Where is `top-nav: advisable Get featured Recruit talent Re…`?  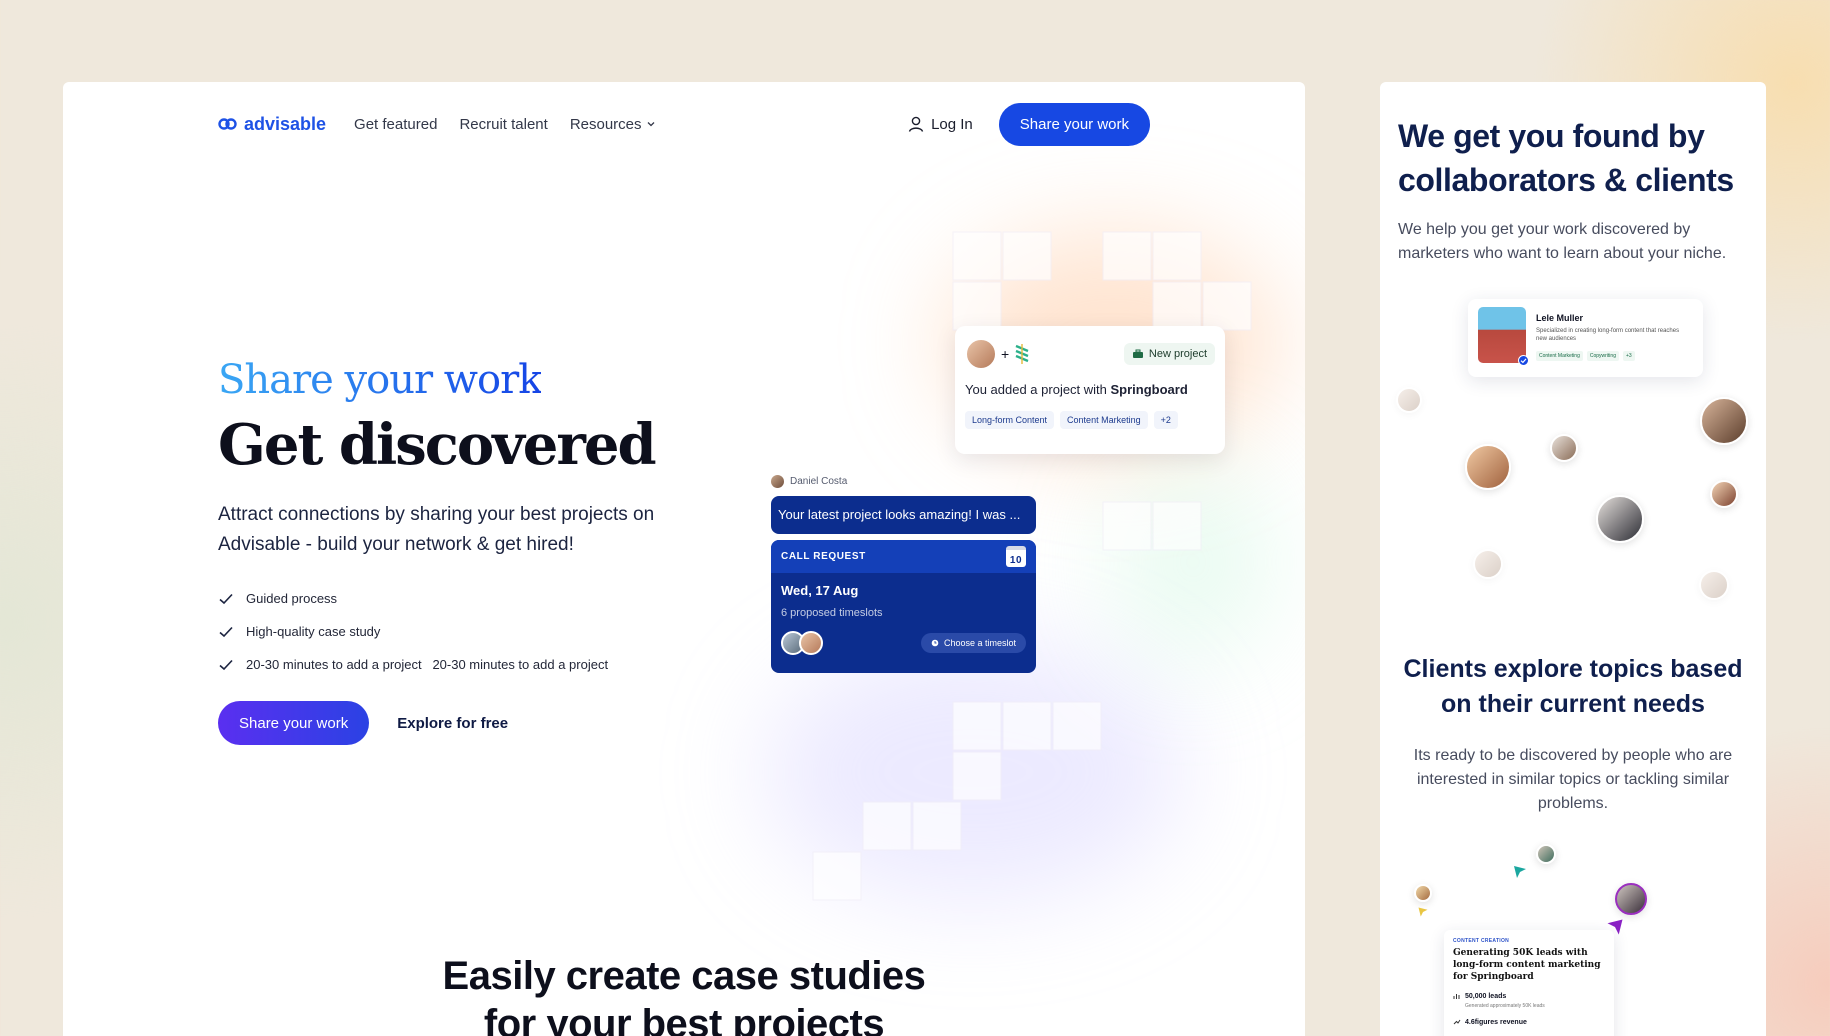
top-nav: advisable Get featured Recruit talent Re… is located at coordinates (684, 124).